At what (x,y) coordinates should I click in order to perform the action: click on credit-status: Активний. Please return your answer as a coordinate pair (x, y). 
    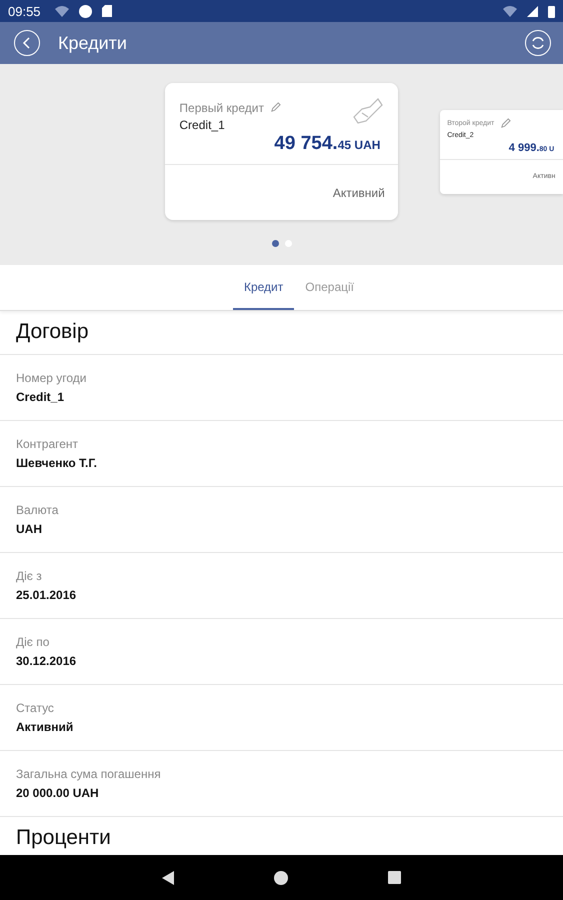
    Looking at the image, I should click on (359, 193).